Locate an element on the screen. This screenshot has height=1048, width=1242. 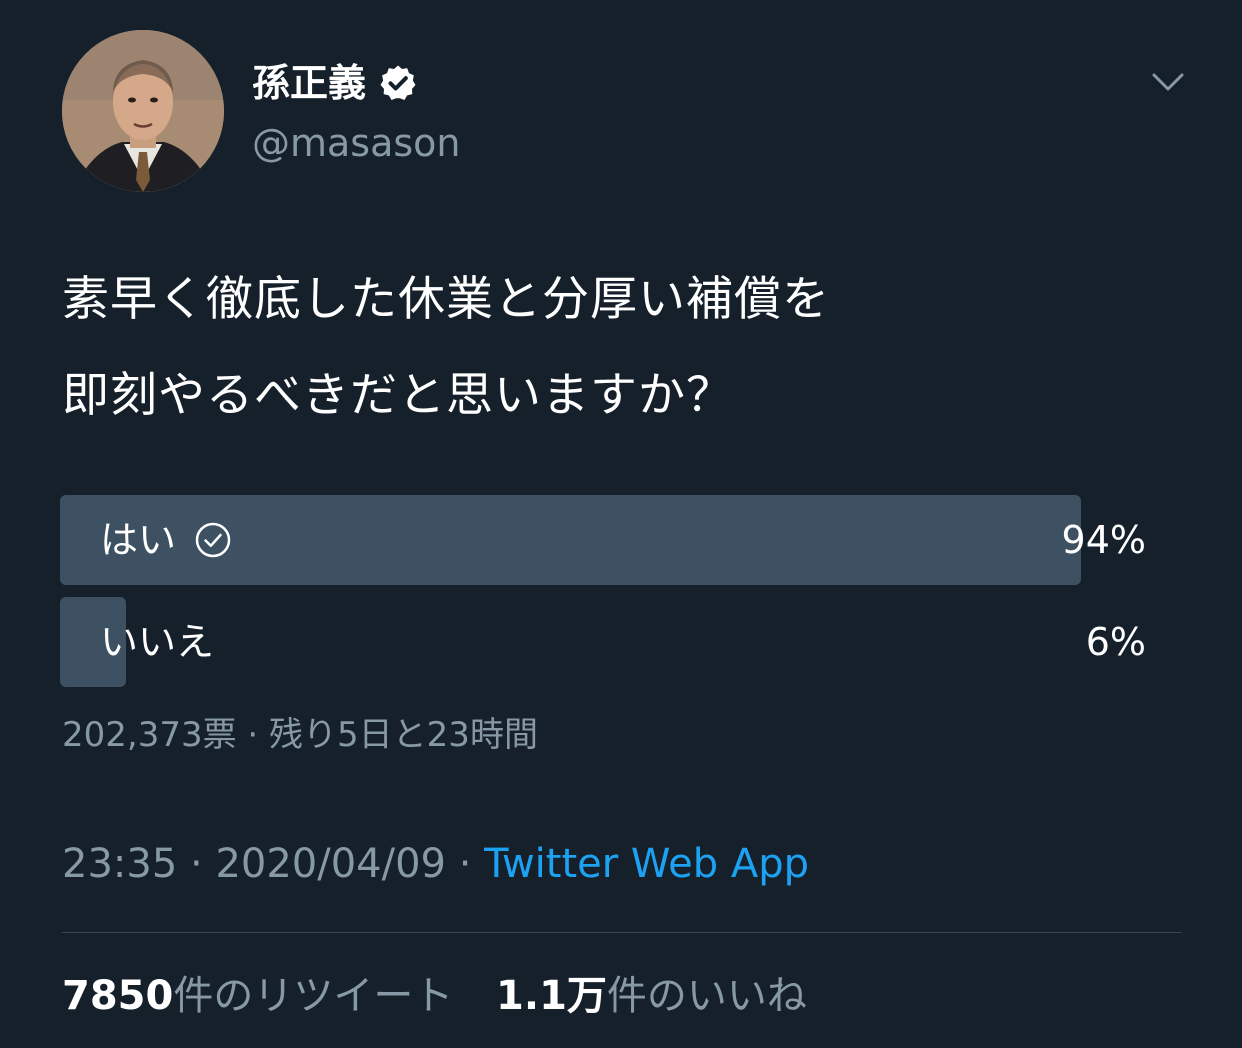
tweet-timestamp-row: 23:35 · 2020/04/09 · Twitter Web App is located at coordinates (435, 864).